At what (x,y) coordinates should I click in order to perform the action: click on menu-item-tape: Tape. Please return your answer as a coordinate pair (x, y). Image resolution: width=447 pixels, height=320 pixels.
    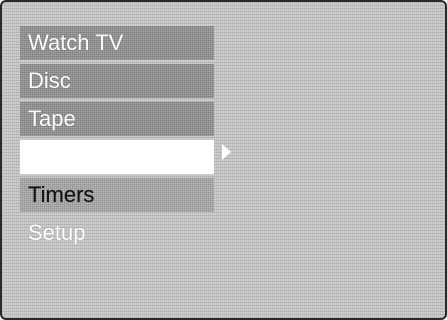
    Looking at the image, I should click on (117, 119).